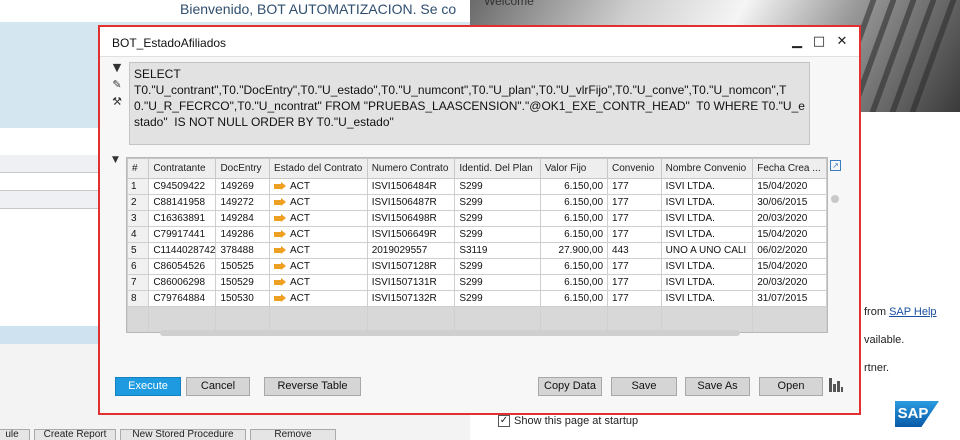 This screenshot has width=960, height=440. Describe the element at coordinates (574, 168) in the screenshot. I see `column-header: Valor Fijo` at that location.